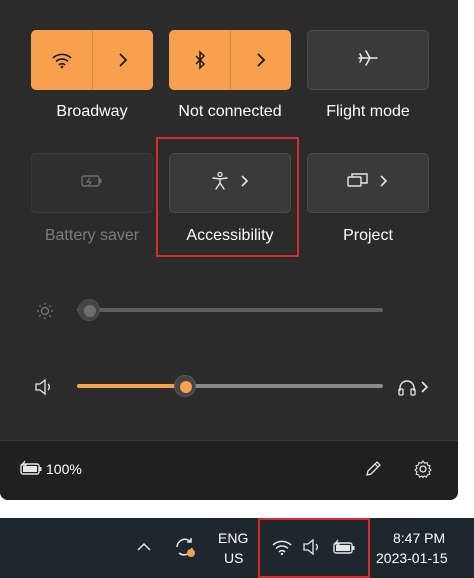 This screenshot has height=578, width=474. Describe the element at coordinates (45, 311) in the screenshot. I see `brightness-icon` at that location.